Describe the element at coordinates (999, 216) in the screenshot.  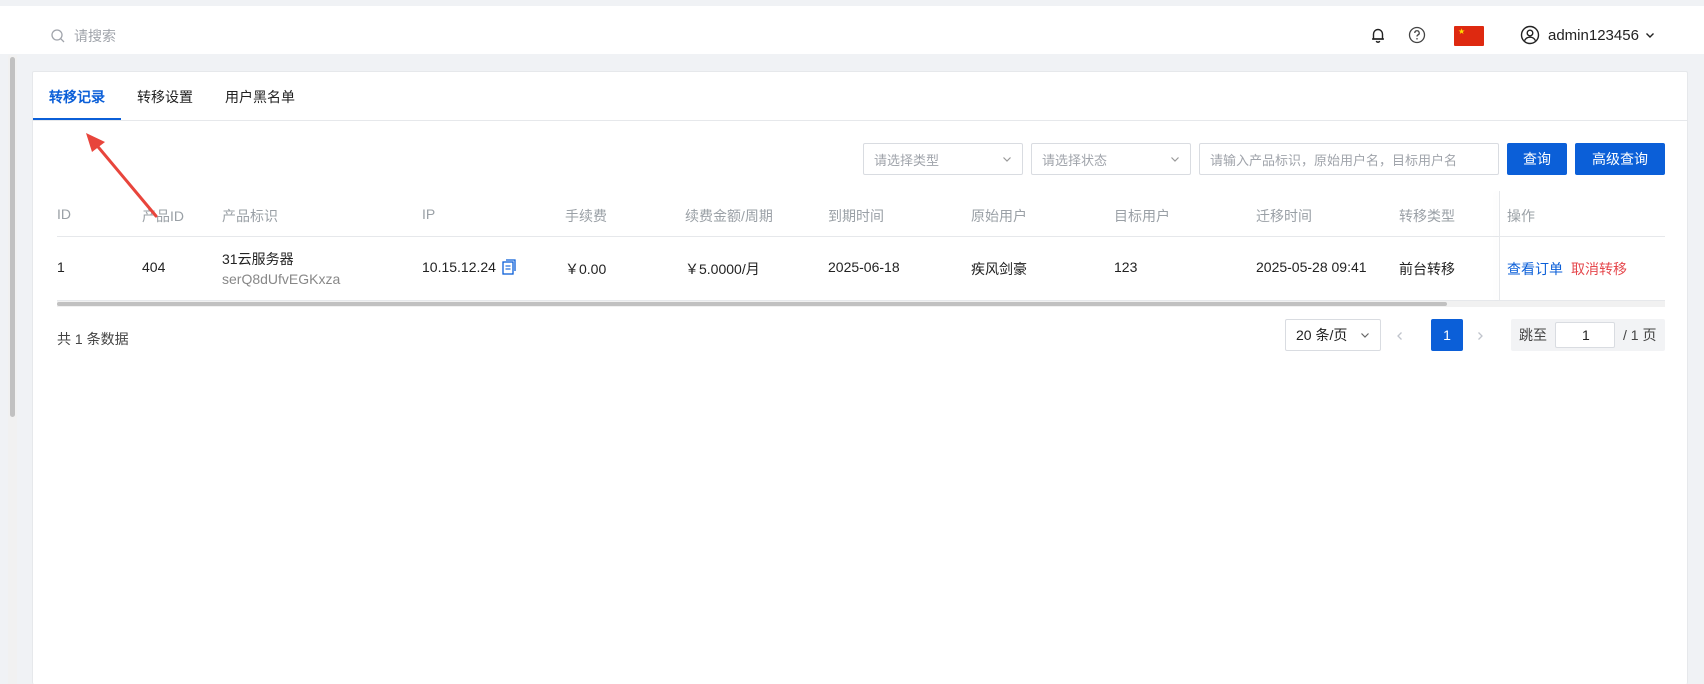
I see `col-from-user: 原始用户` at that location.